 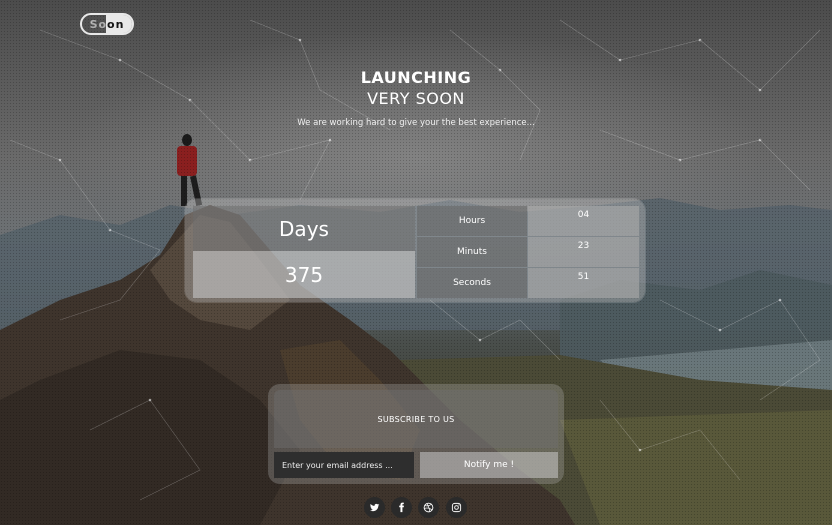 I want to click on seconds-row: Seconds 51, so click(x=528, y=283).